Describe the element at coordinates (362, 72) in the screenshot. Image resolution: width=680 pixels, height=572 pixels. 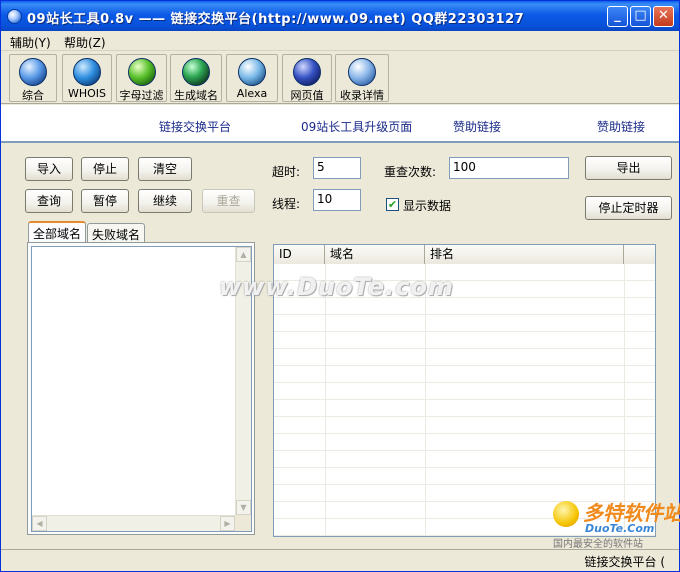
I see `index-icon` at that location.